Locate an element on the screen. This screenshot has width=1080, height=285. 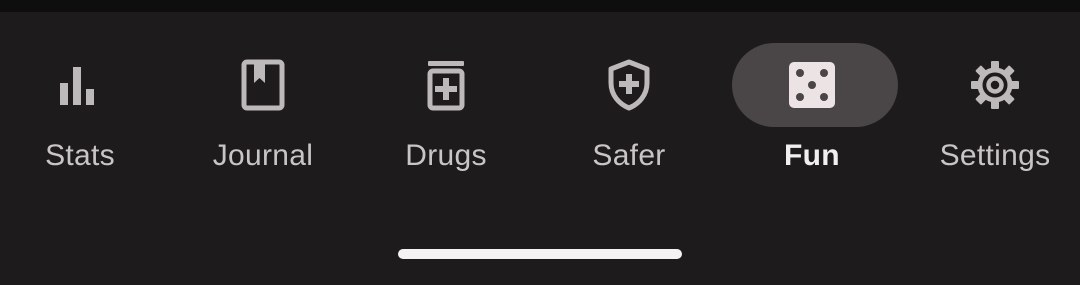
status-bar-edge is located at coordinates (540, 6).